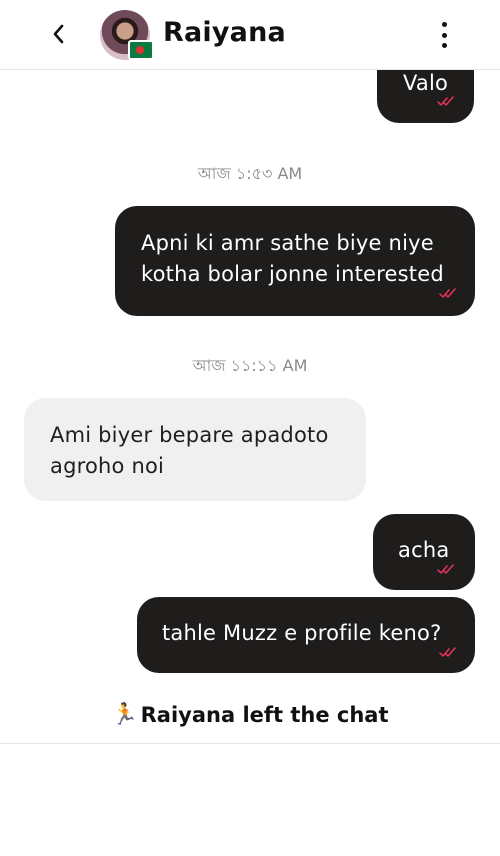  I want to click on message-bubble-outgoing: tahle Muzz e profile keno?, so click(306, 635).